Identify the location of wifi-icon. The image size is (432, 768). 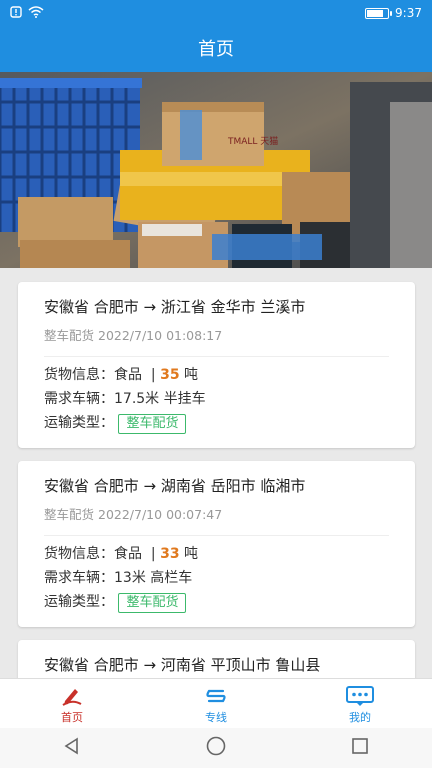
(36, 13).